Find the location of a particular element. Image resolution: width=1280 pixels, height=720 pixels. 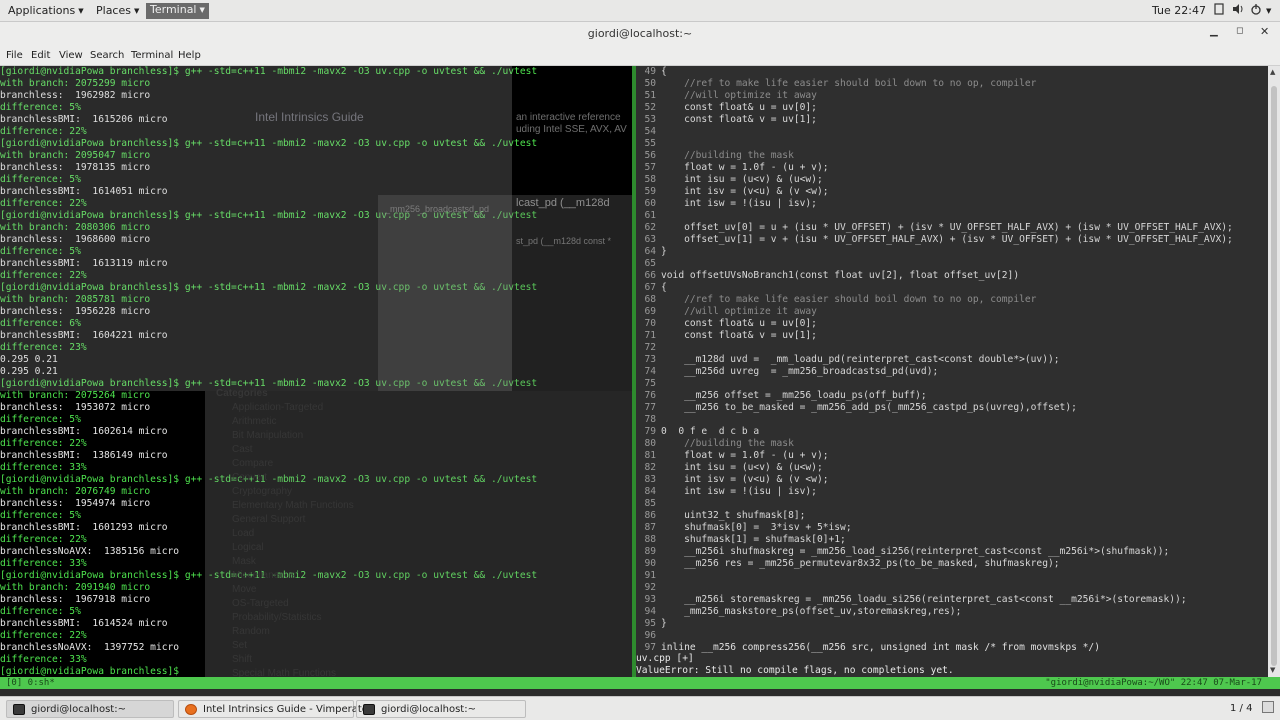

menubar: File Edit View Search Terminal Help is located at coordinates (640, 56).